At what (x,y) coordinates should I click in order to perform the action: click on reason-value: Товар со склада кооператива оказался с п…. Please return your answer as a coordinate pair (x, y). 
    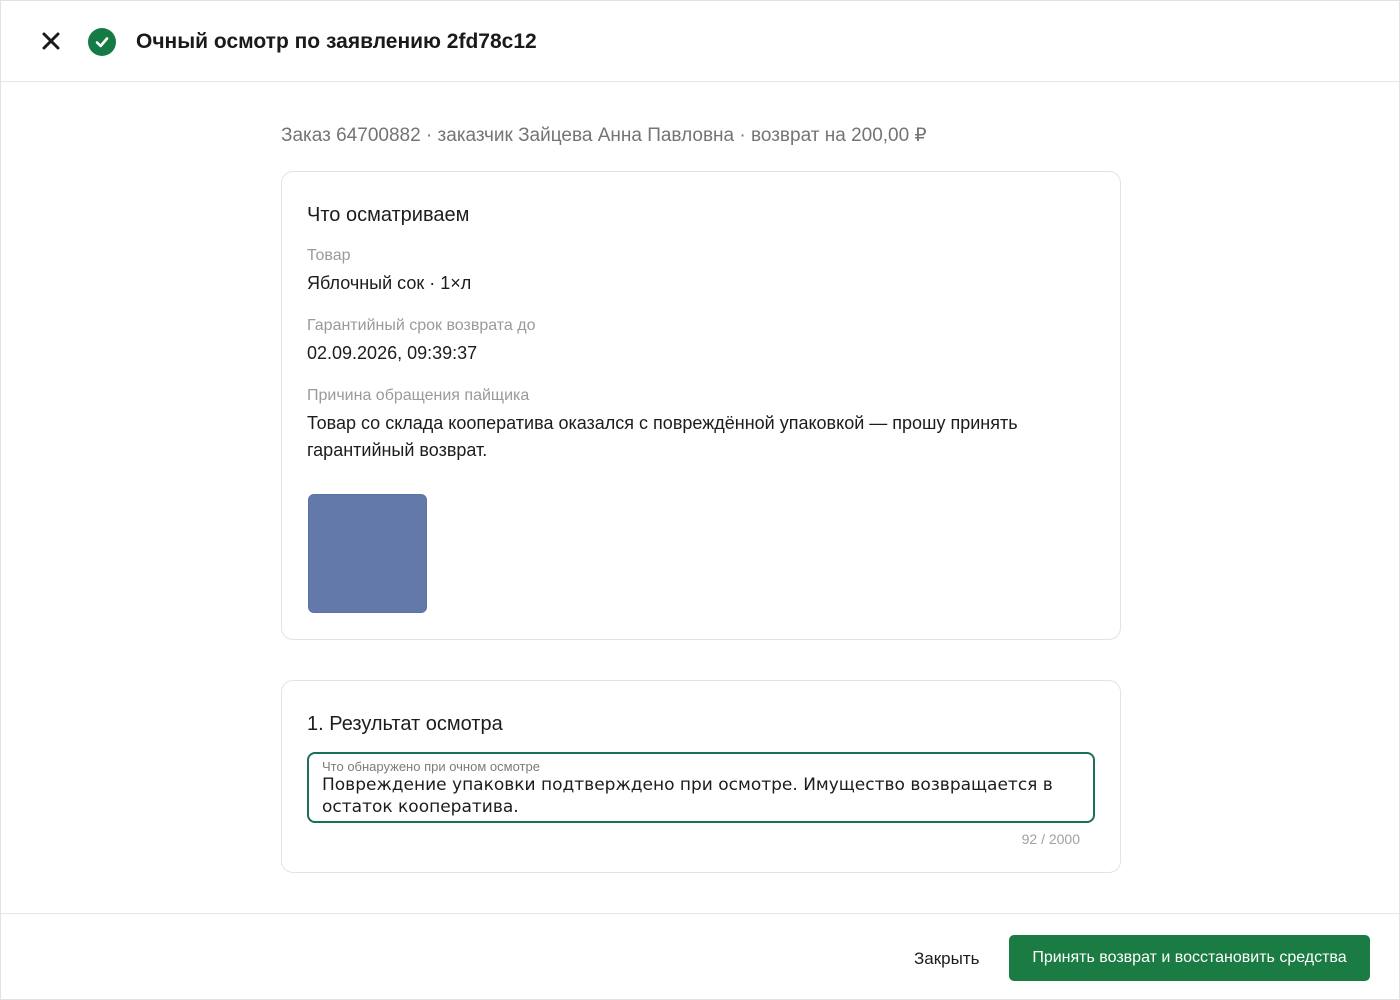
    Looking at the image, I should click on (662, 436).